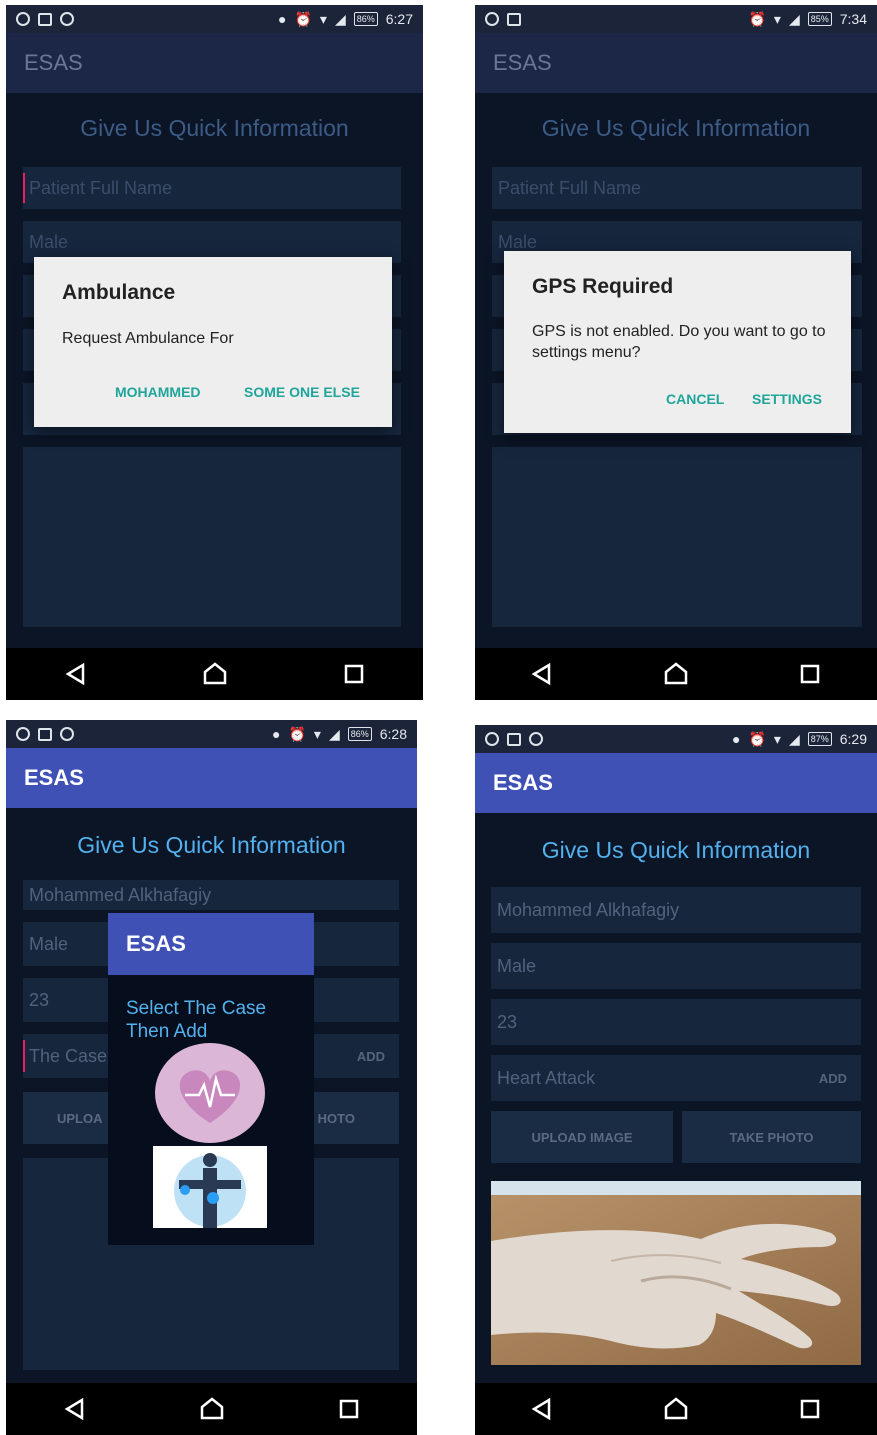 The height and width of the screenshot is (1435, 877). I want to click on status-bar: ● ⏰ ▾ ◢ 87% 6:29, so click(676, 739).